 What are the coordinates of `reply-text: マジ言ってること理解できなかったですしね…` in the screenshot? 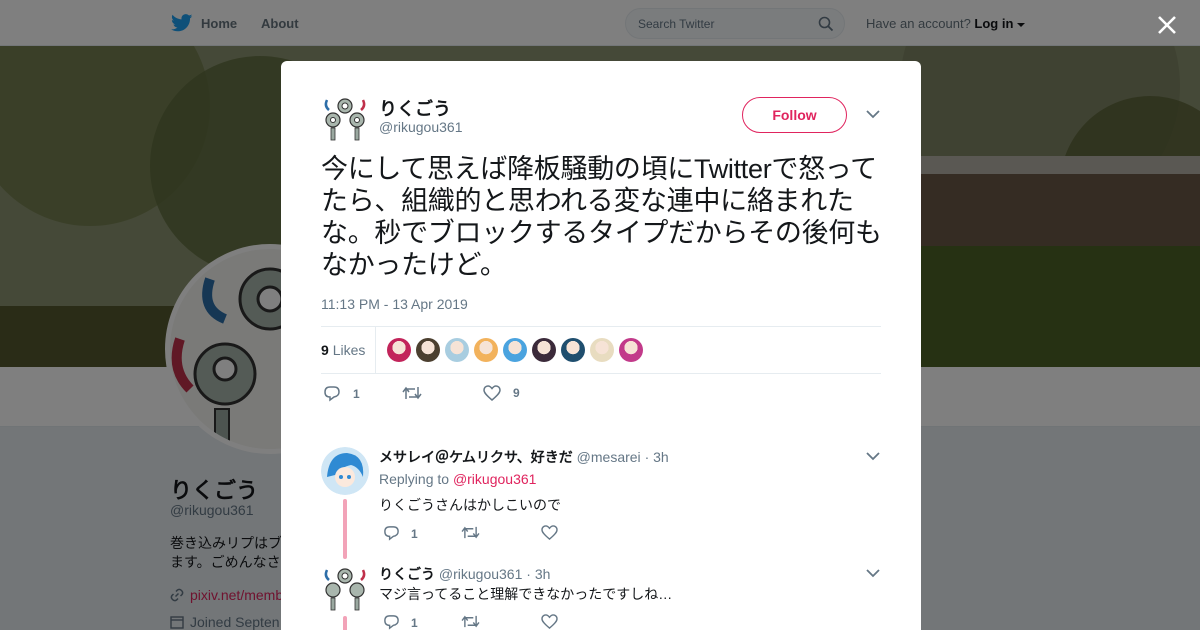 It's located at (526, 594).